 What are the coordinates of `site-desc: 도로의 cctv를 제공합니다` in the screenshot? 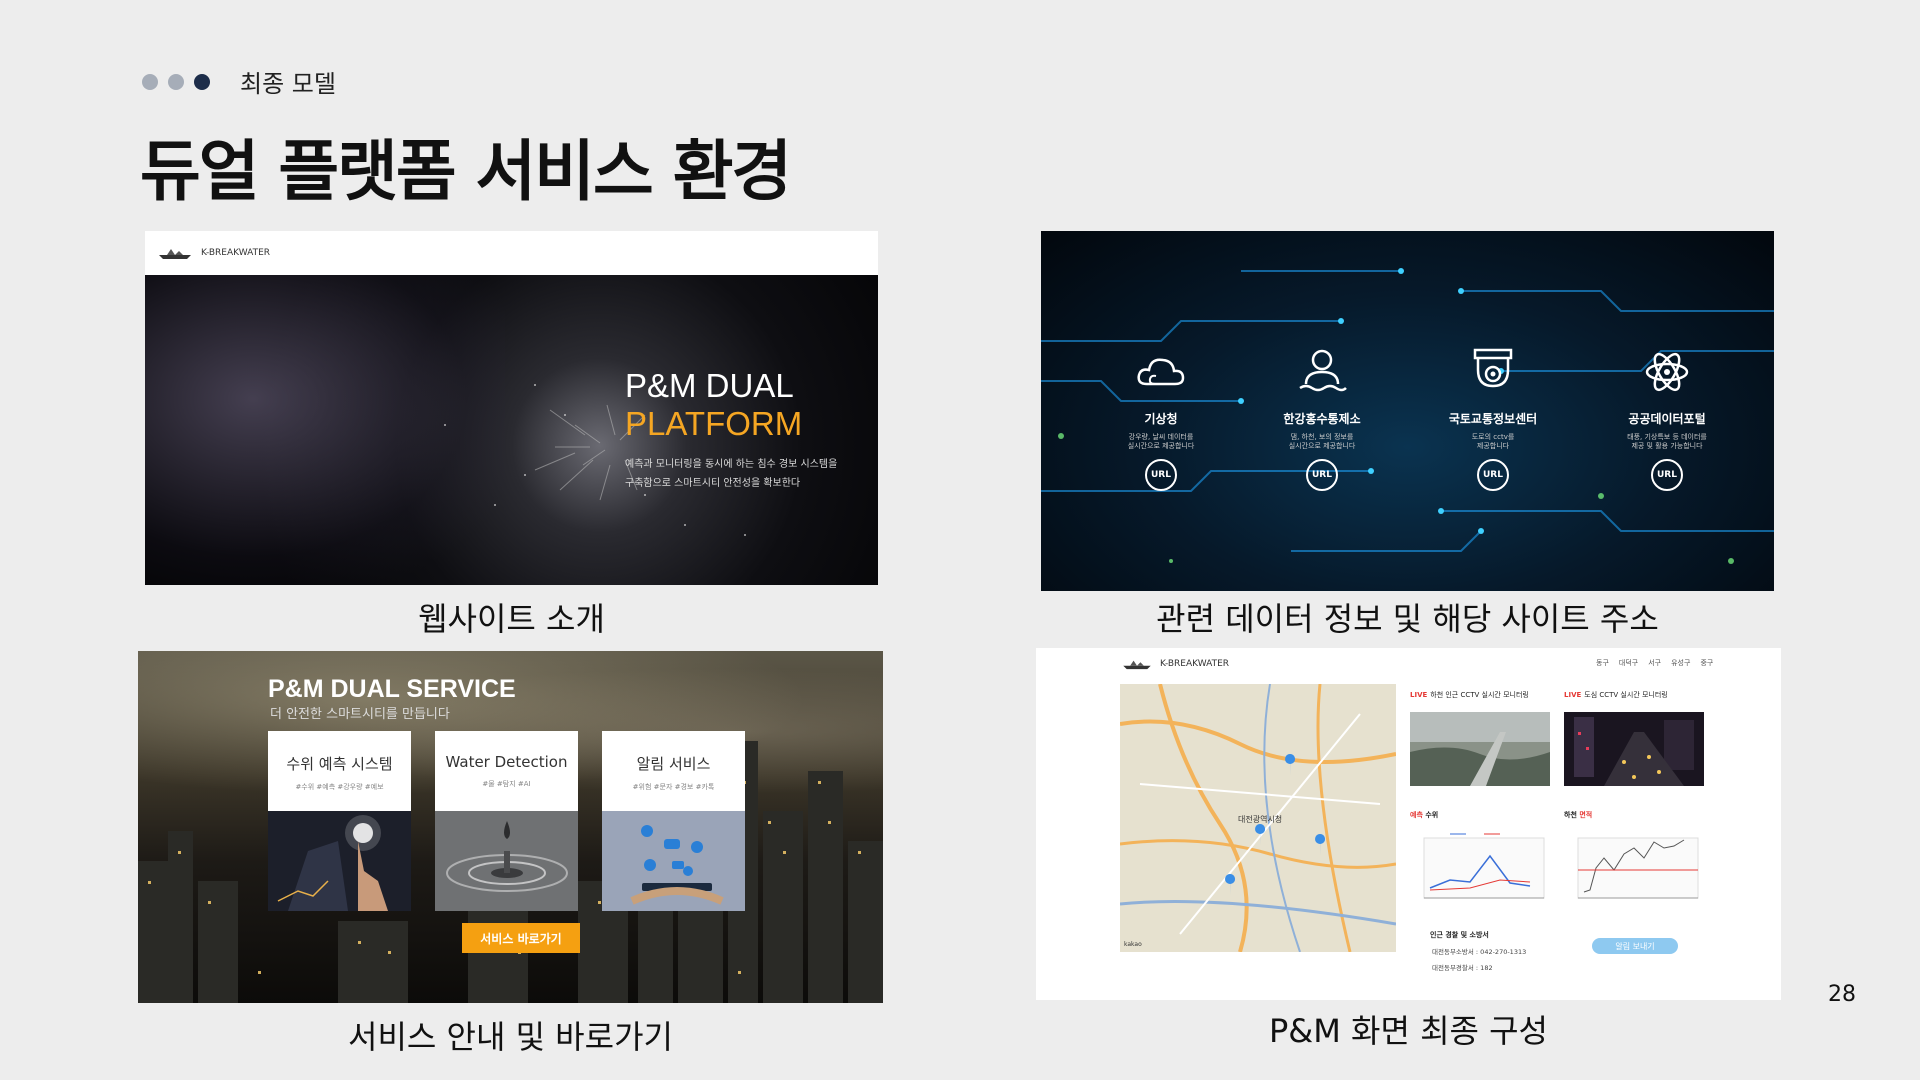 It's located at (1493, 442).